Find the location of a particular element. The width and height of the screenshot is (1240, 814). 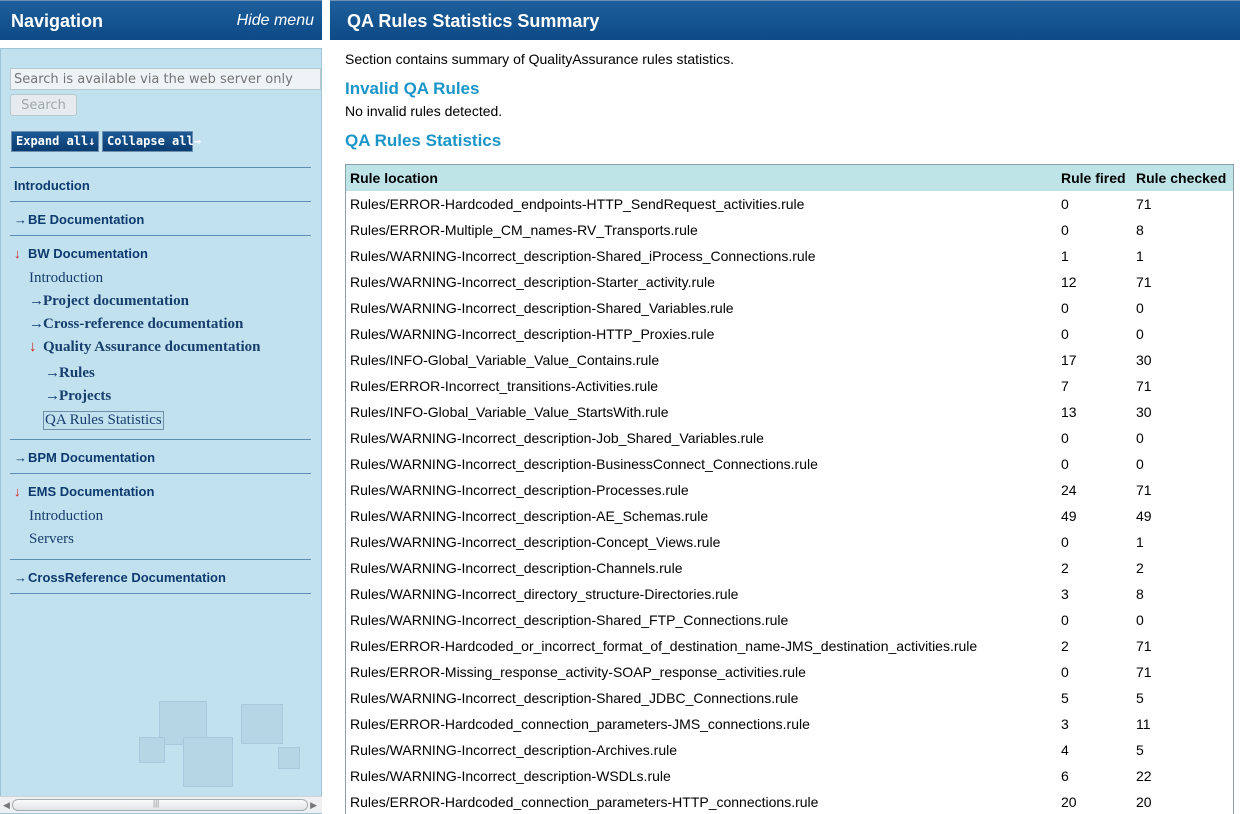

cell-rule-fired: 24 is located at coordinates (1069, 490).